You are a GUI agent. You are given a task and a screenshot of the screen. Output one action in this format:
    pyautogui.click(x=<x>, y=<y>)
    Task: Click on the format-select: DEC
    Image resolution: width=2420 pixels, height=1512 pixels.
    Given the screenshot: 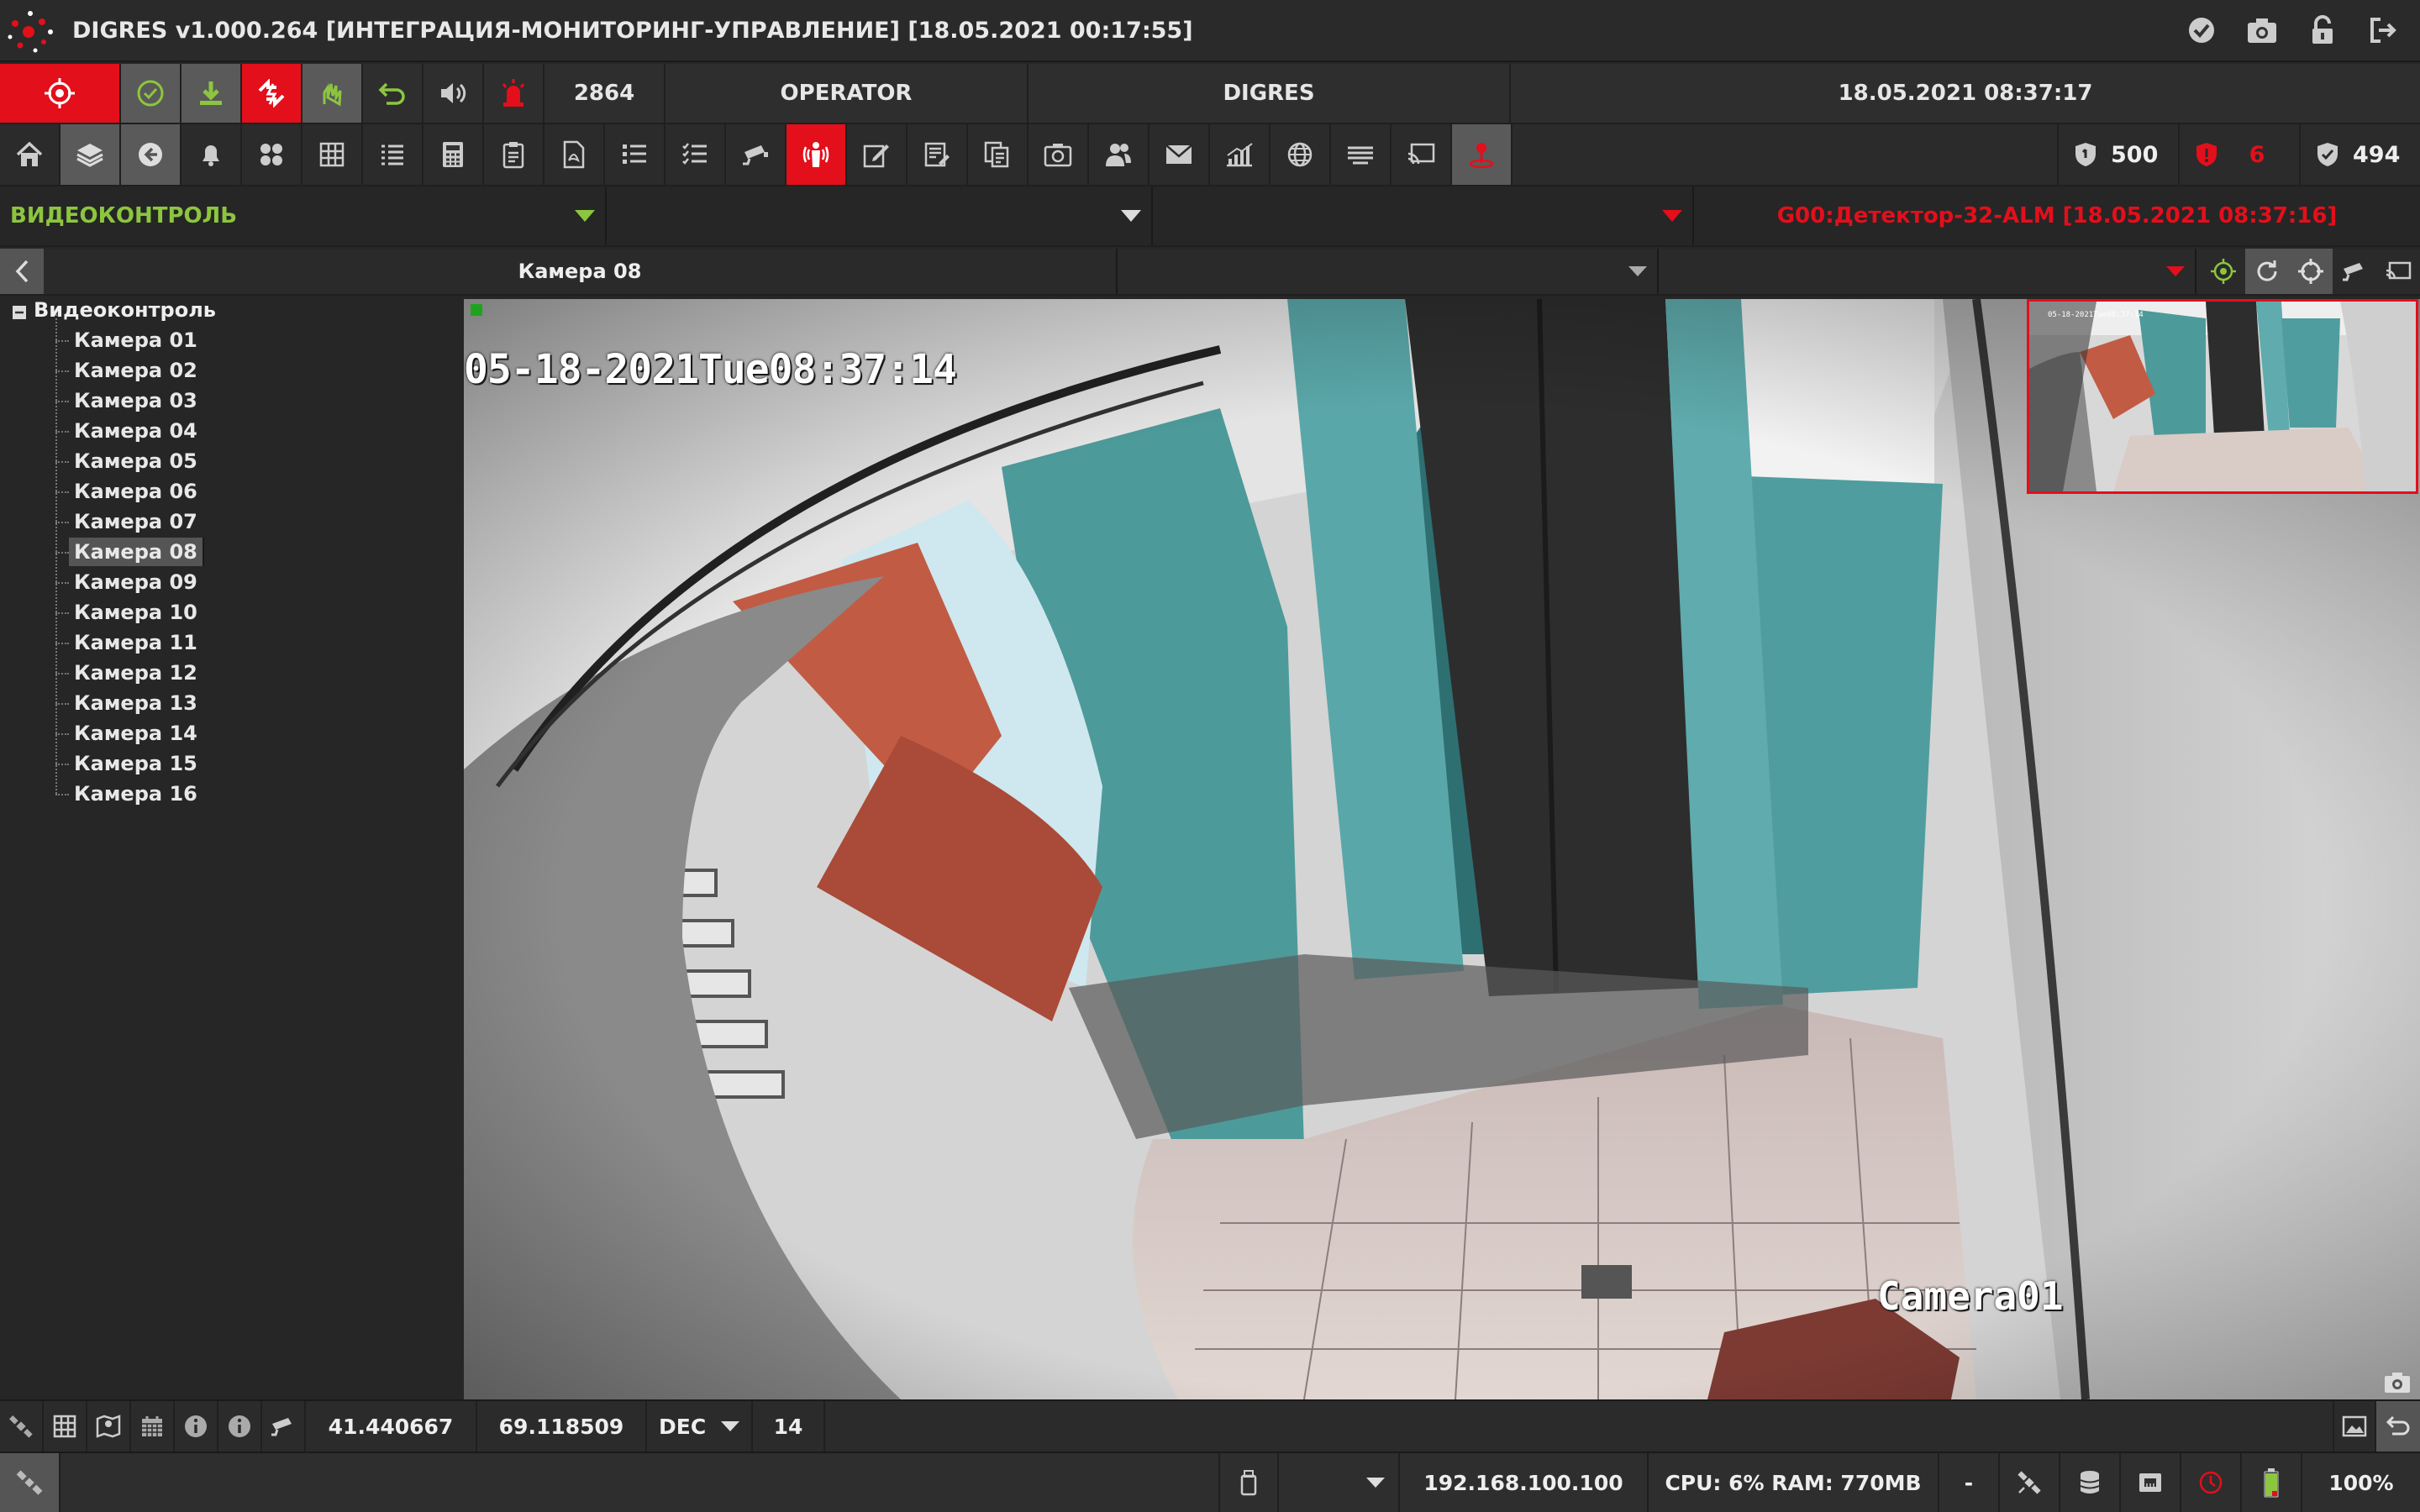 What is the action you would take?
    pyautogui.click(x=700, y=1426)
    